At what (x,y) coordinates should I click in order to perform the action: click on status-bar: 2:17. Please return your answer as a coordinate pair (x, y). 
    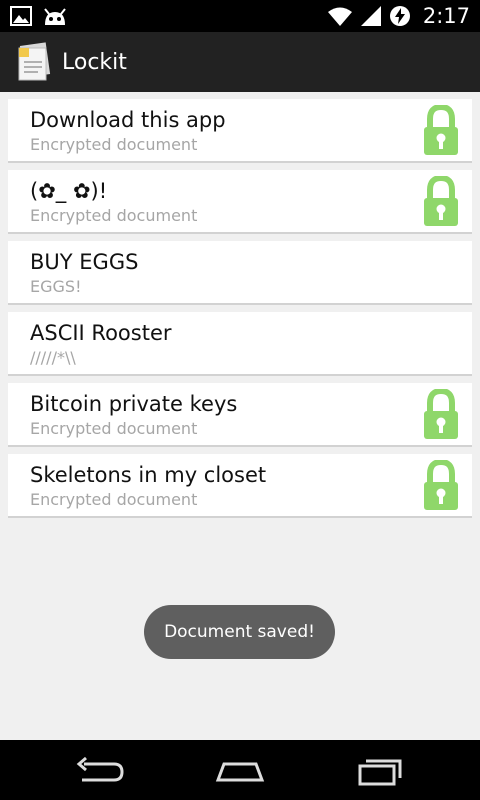
    Looking at the image, I should click on (240, 16).